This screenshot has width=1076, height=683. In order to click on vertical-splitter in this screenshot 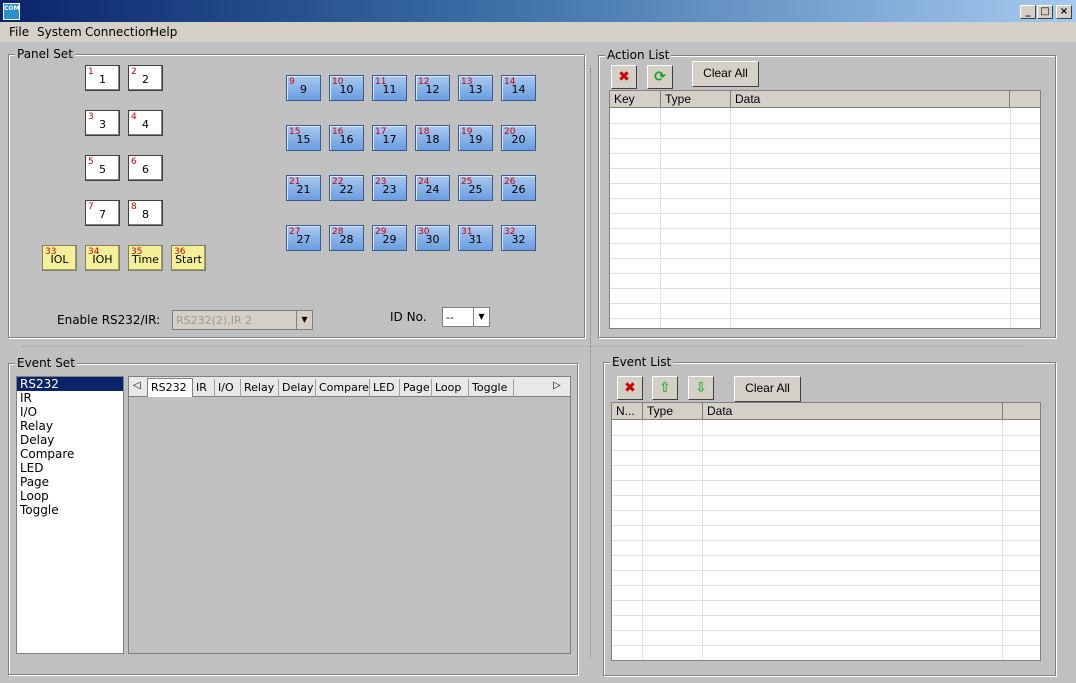, I will do `click(590, 363)`.